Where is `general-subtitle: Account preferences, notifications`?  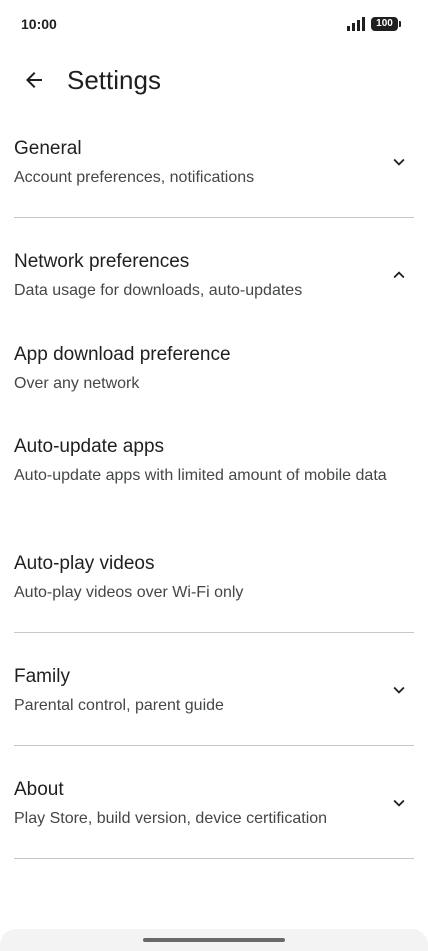 general-subtitle: Account preferences, notifications is located at coordinates (134, 177).